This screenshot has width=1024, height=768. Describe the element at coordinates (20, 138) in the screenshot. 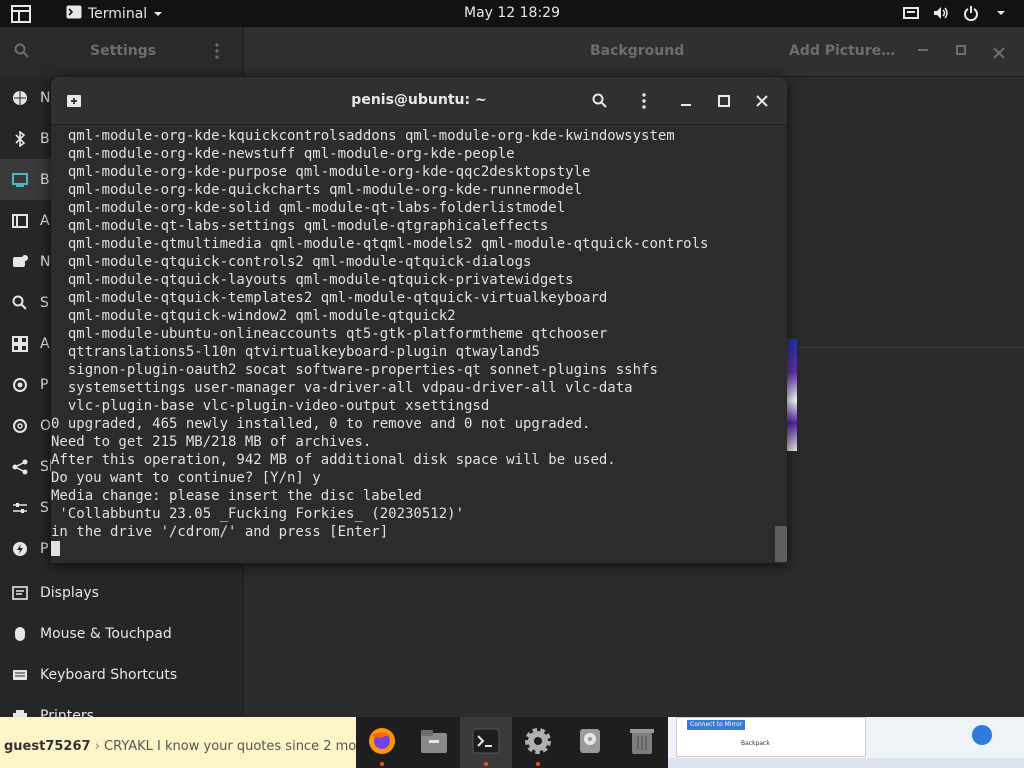

I see `bluetooth-icon` at that location.